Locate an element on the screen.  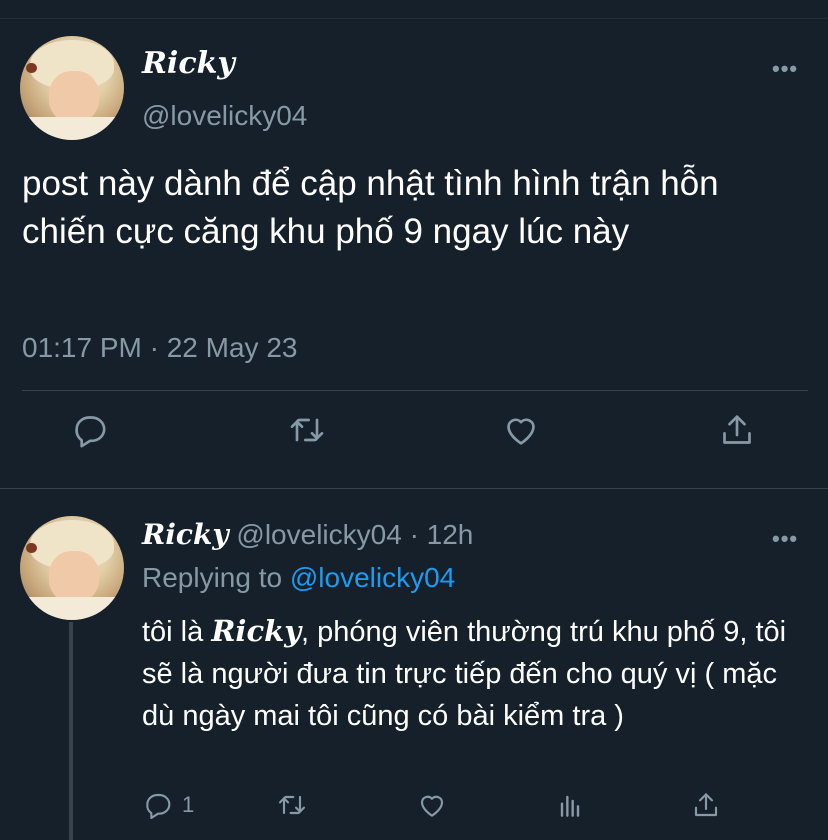
reply-actions: 1 is located at coordinates (414, 808).